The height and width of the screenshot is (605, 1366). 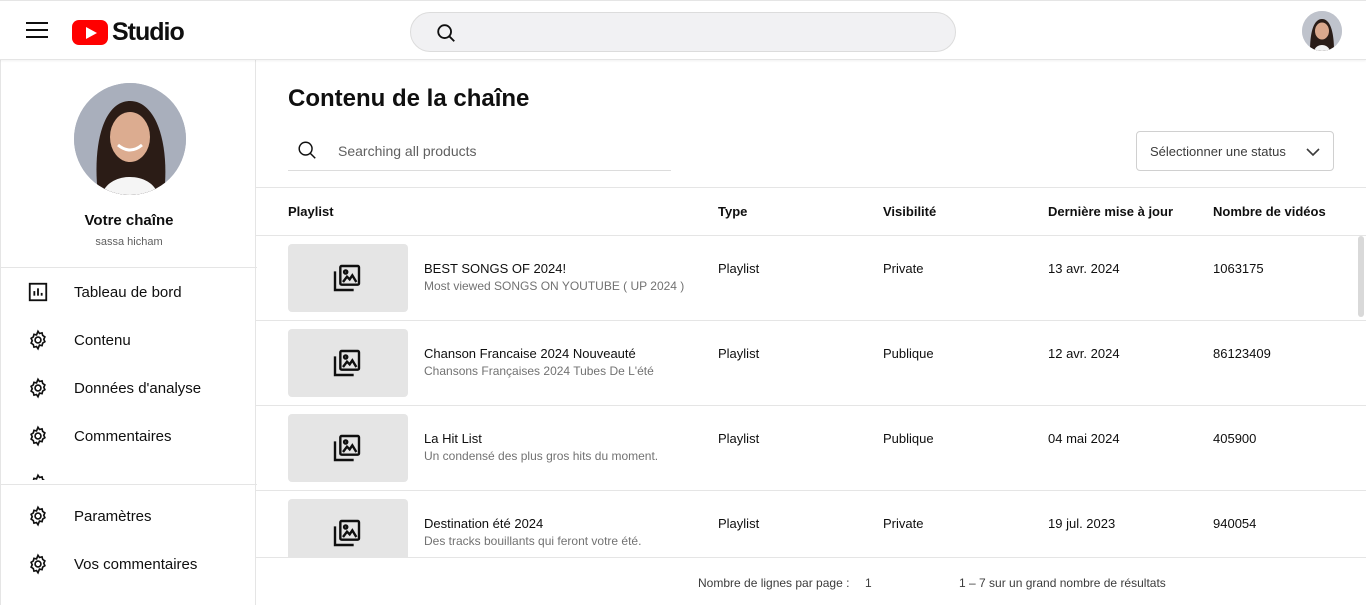 I want to click on playlist-updated: 04 mai 2024, so click(x=1084, y=438).